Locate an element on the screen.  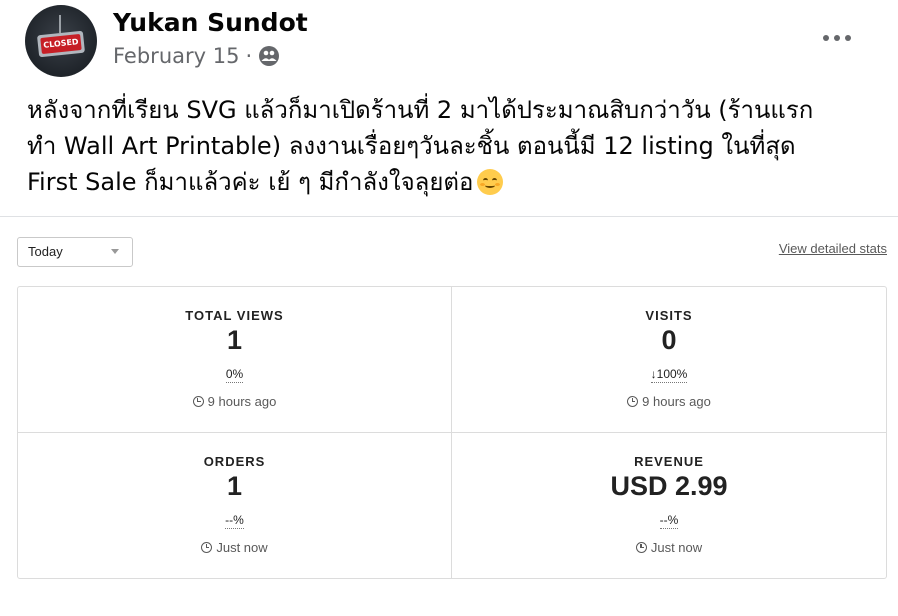
closed-sign-icon: CLOSED is located at coordinates (61, 44).